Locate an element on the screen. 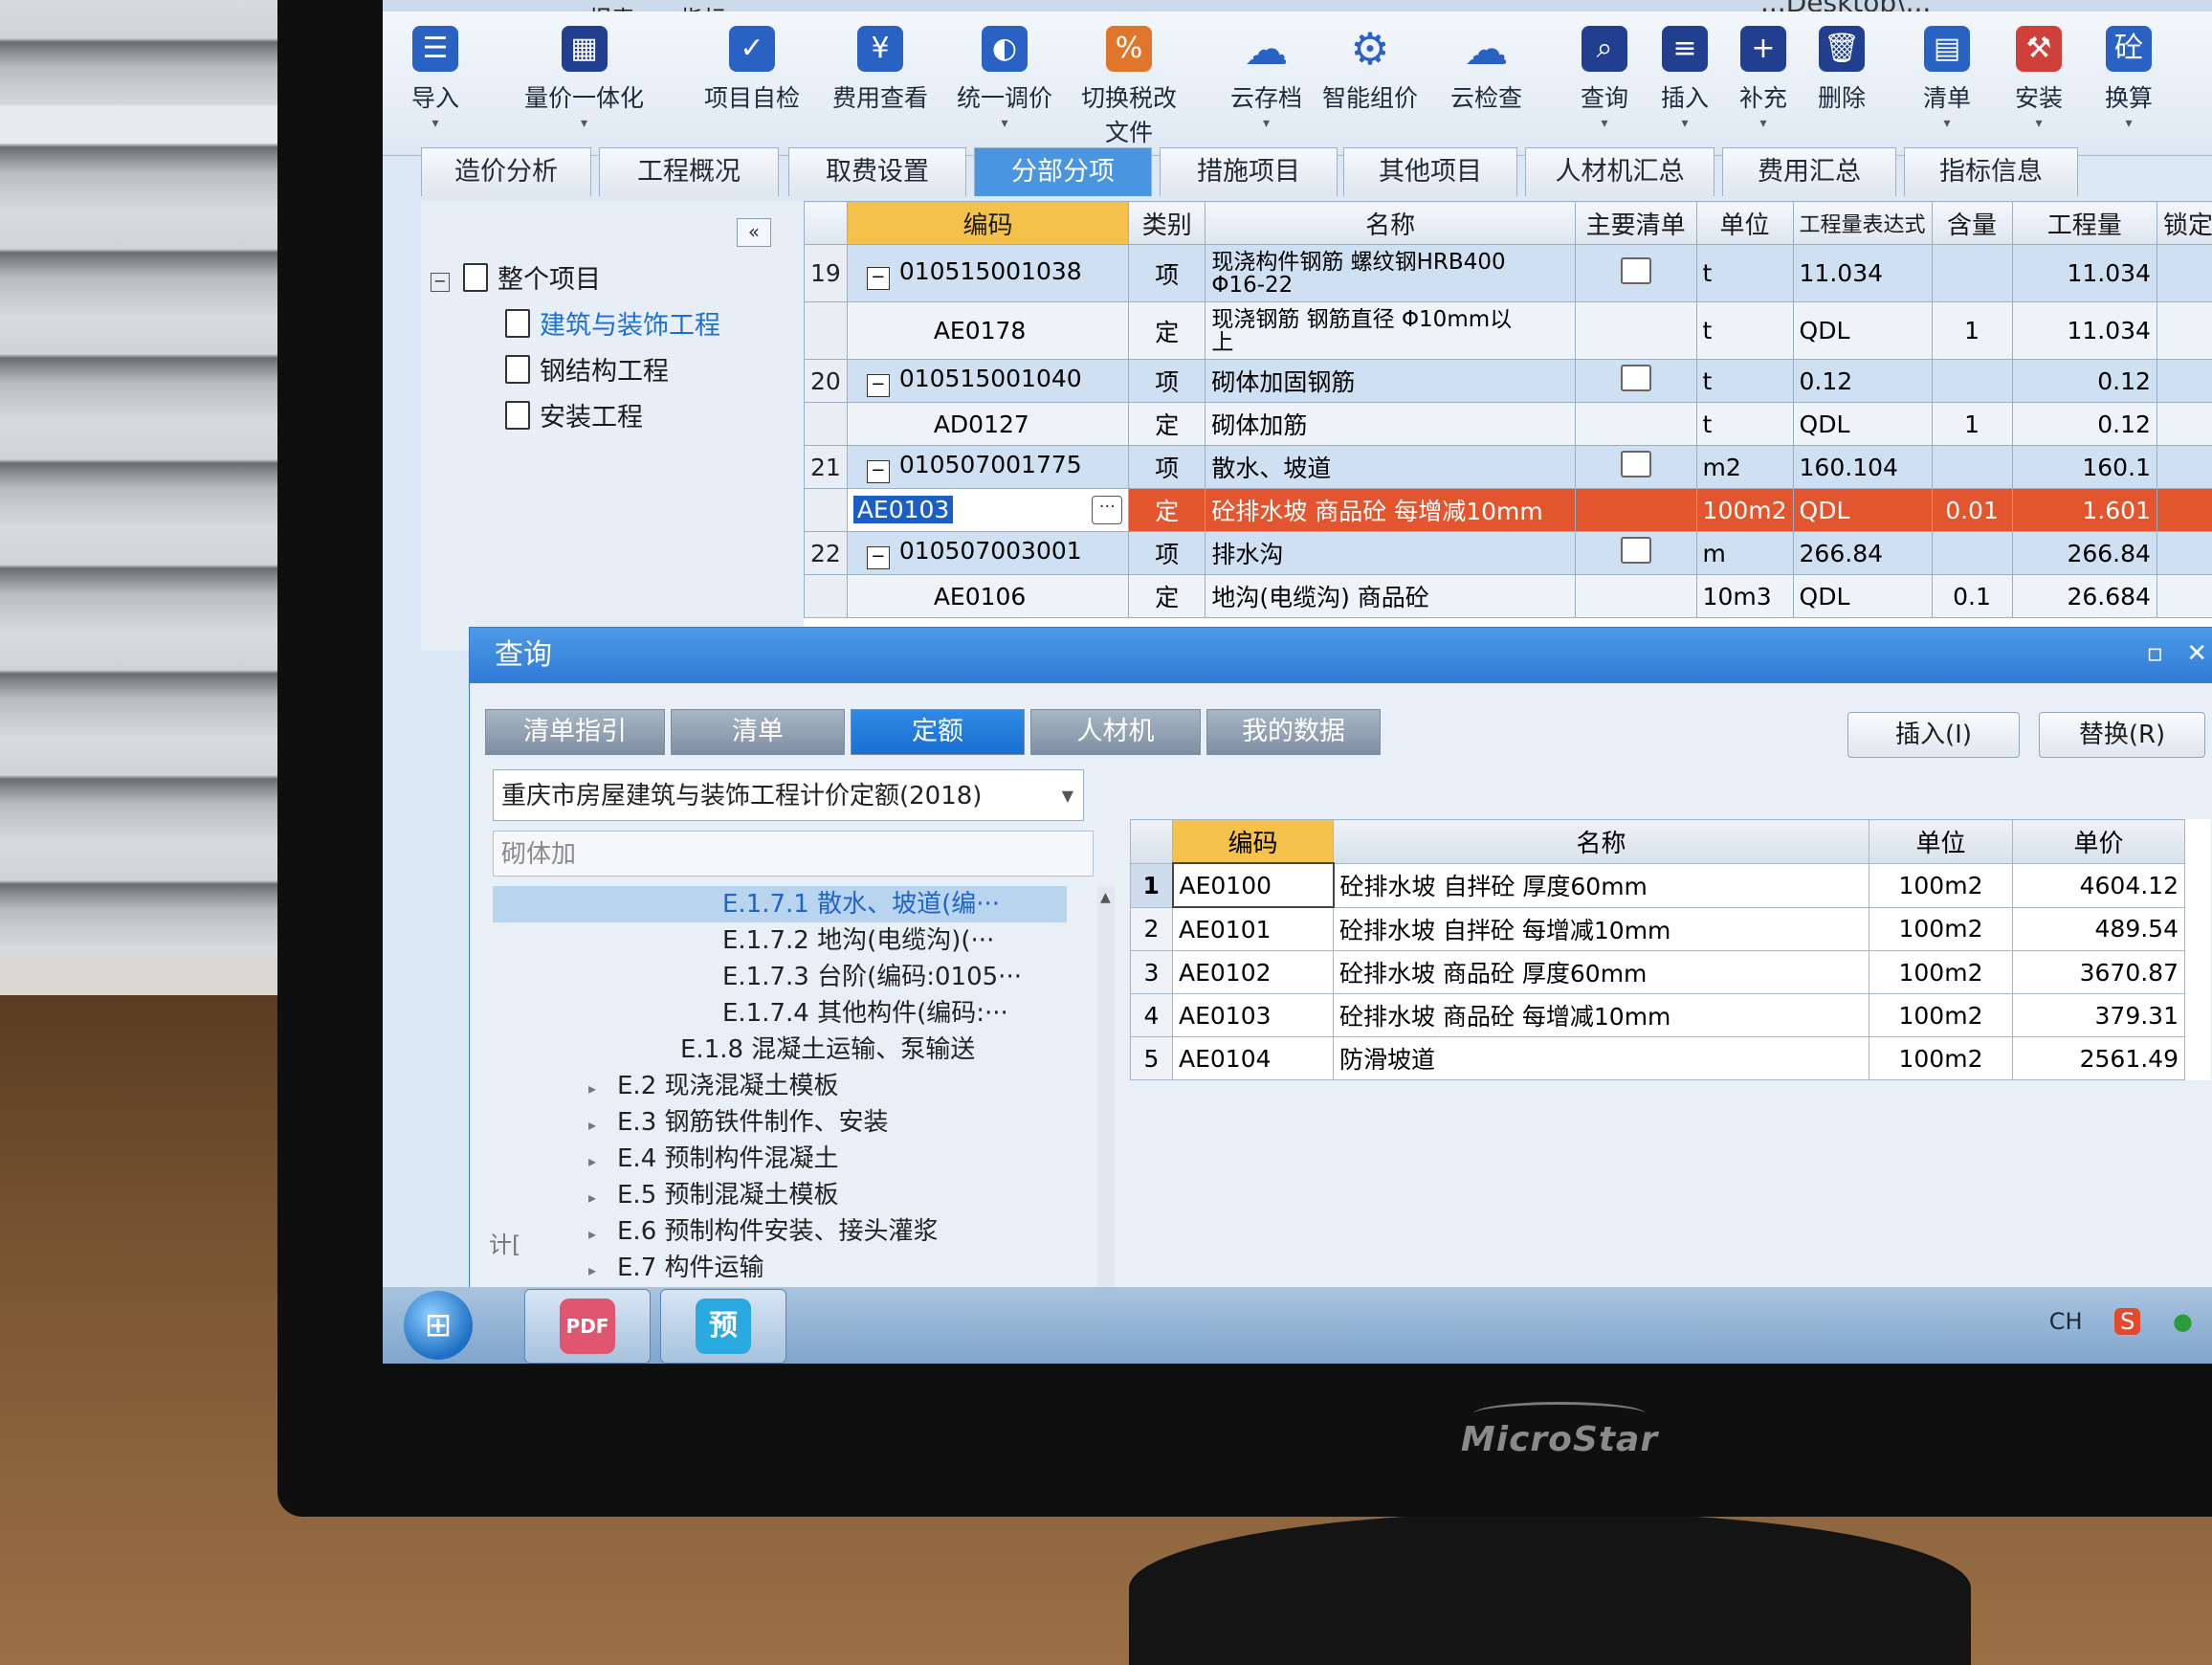 This screenshot has width=2212, height=1665. ellipsis-button: ··· is located at coordinates (1107, 510).